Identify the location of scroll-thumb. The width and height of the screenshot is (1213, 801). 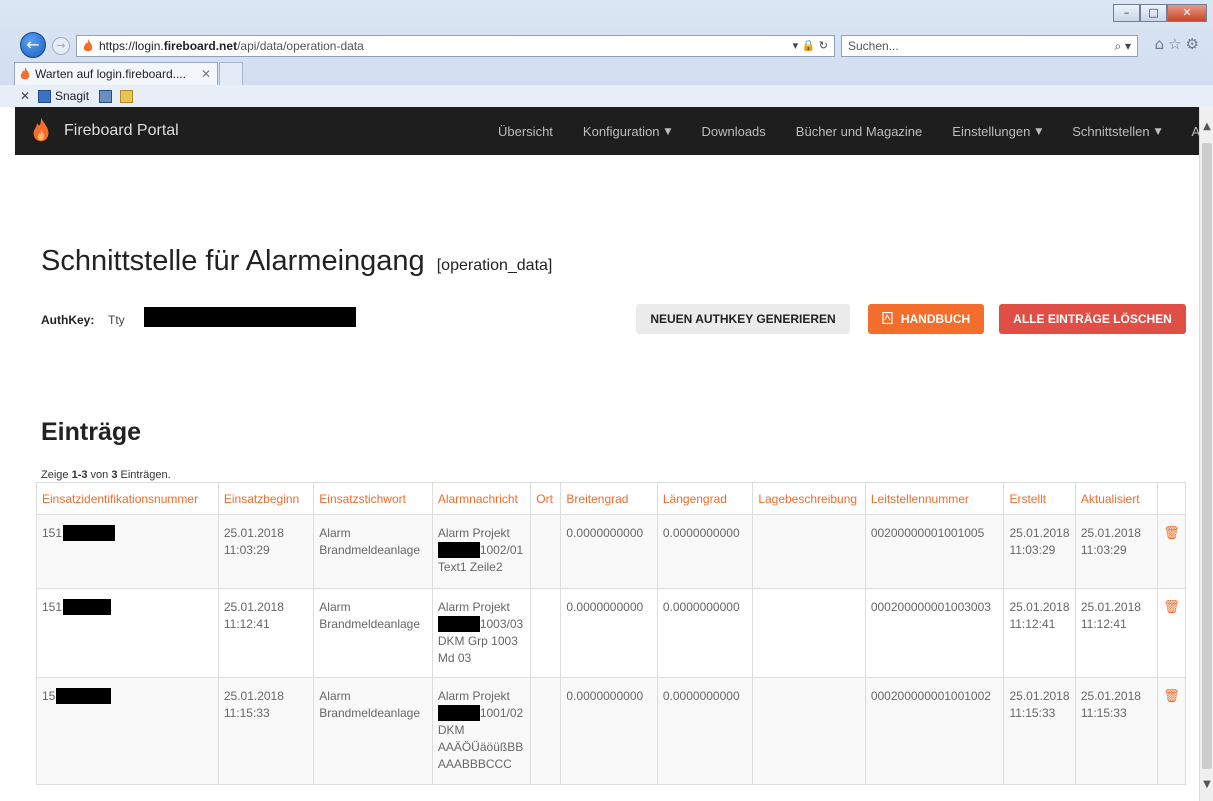
(1207, 456).